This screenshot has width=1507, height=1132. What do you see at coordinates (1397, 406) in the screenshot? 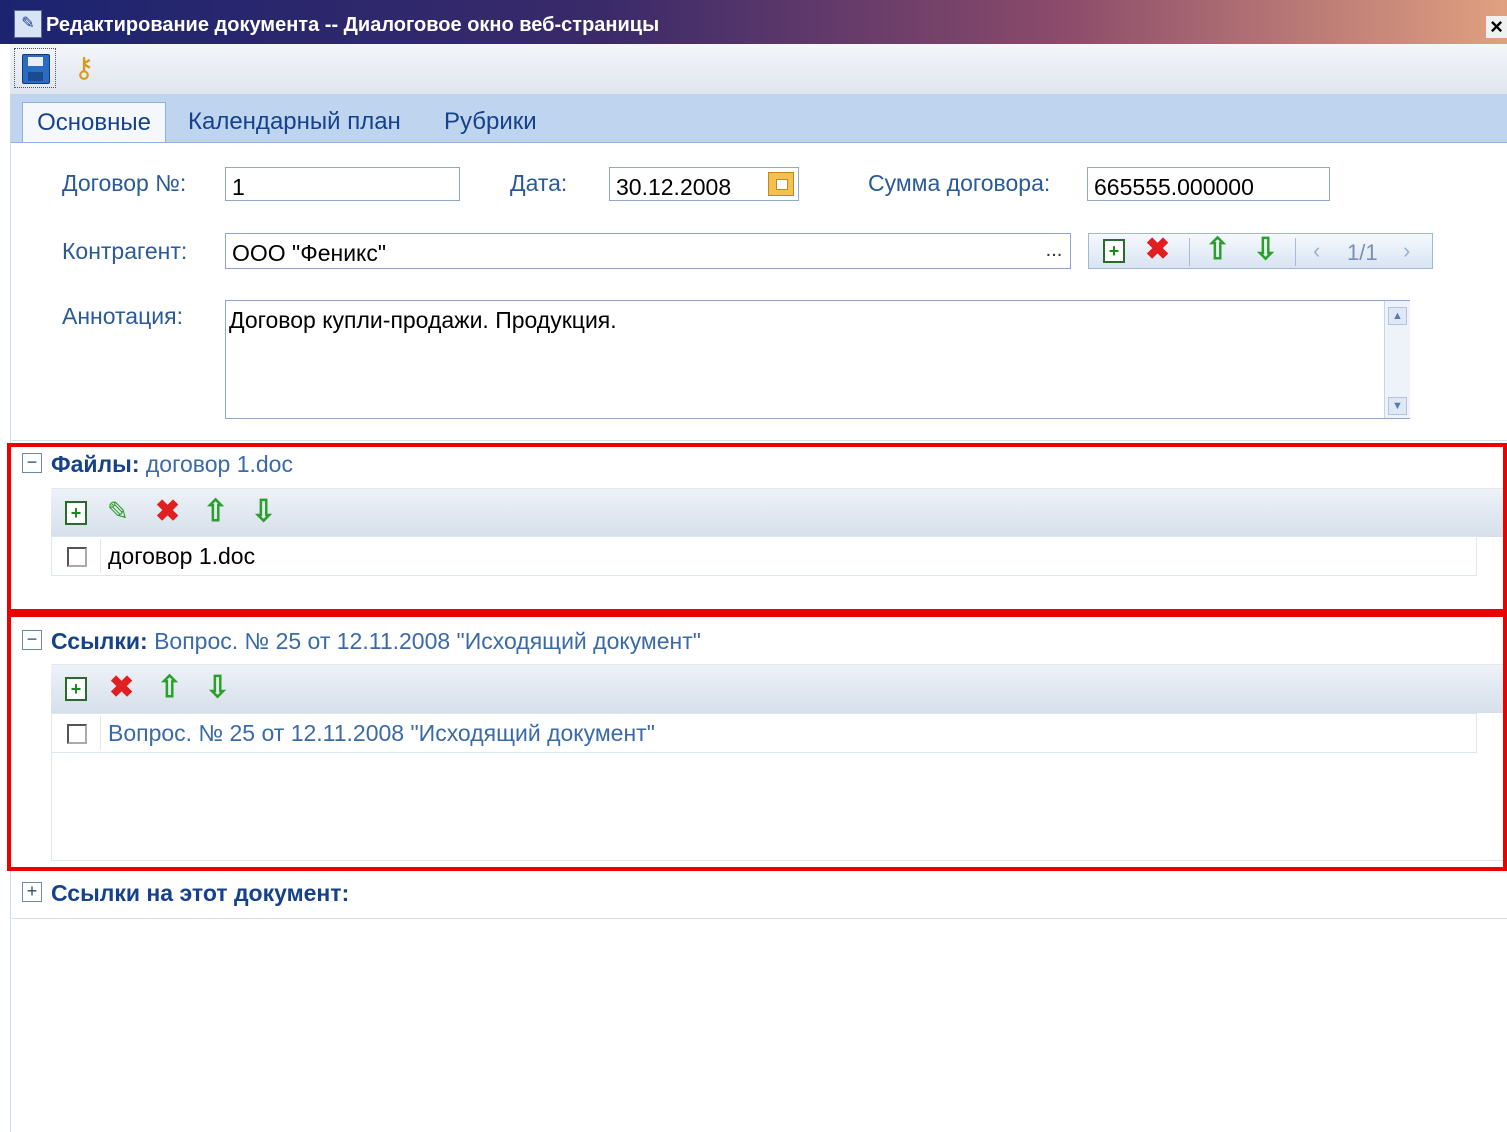
I see `scroll-down-icon: ▼` at bounding box center [1397, 406].